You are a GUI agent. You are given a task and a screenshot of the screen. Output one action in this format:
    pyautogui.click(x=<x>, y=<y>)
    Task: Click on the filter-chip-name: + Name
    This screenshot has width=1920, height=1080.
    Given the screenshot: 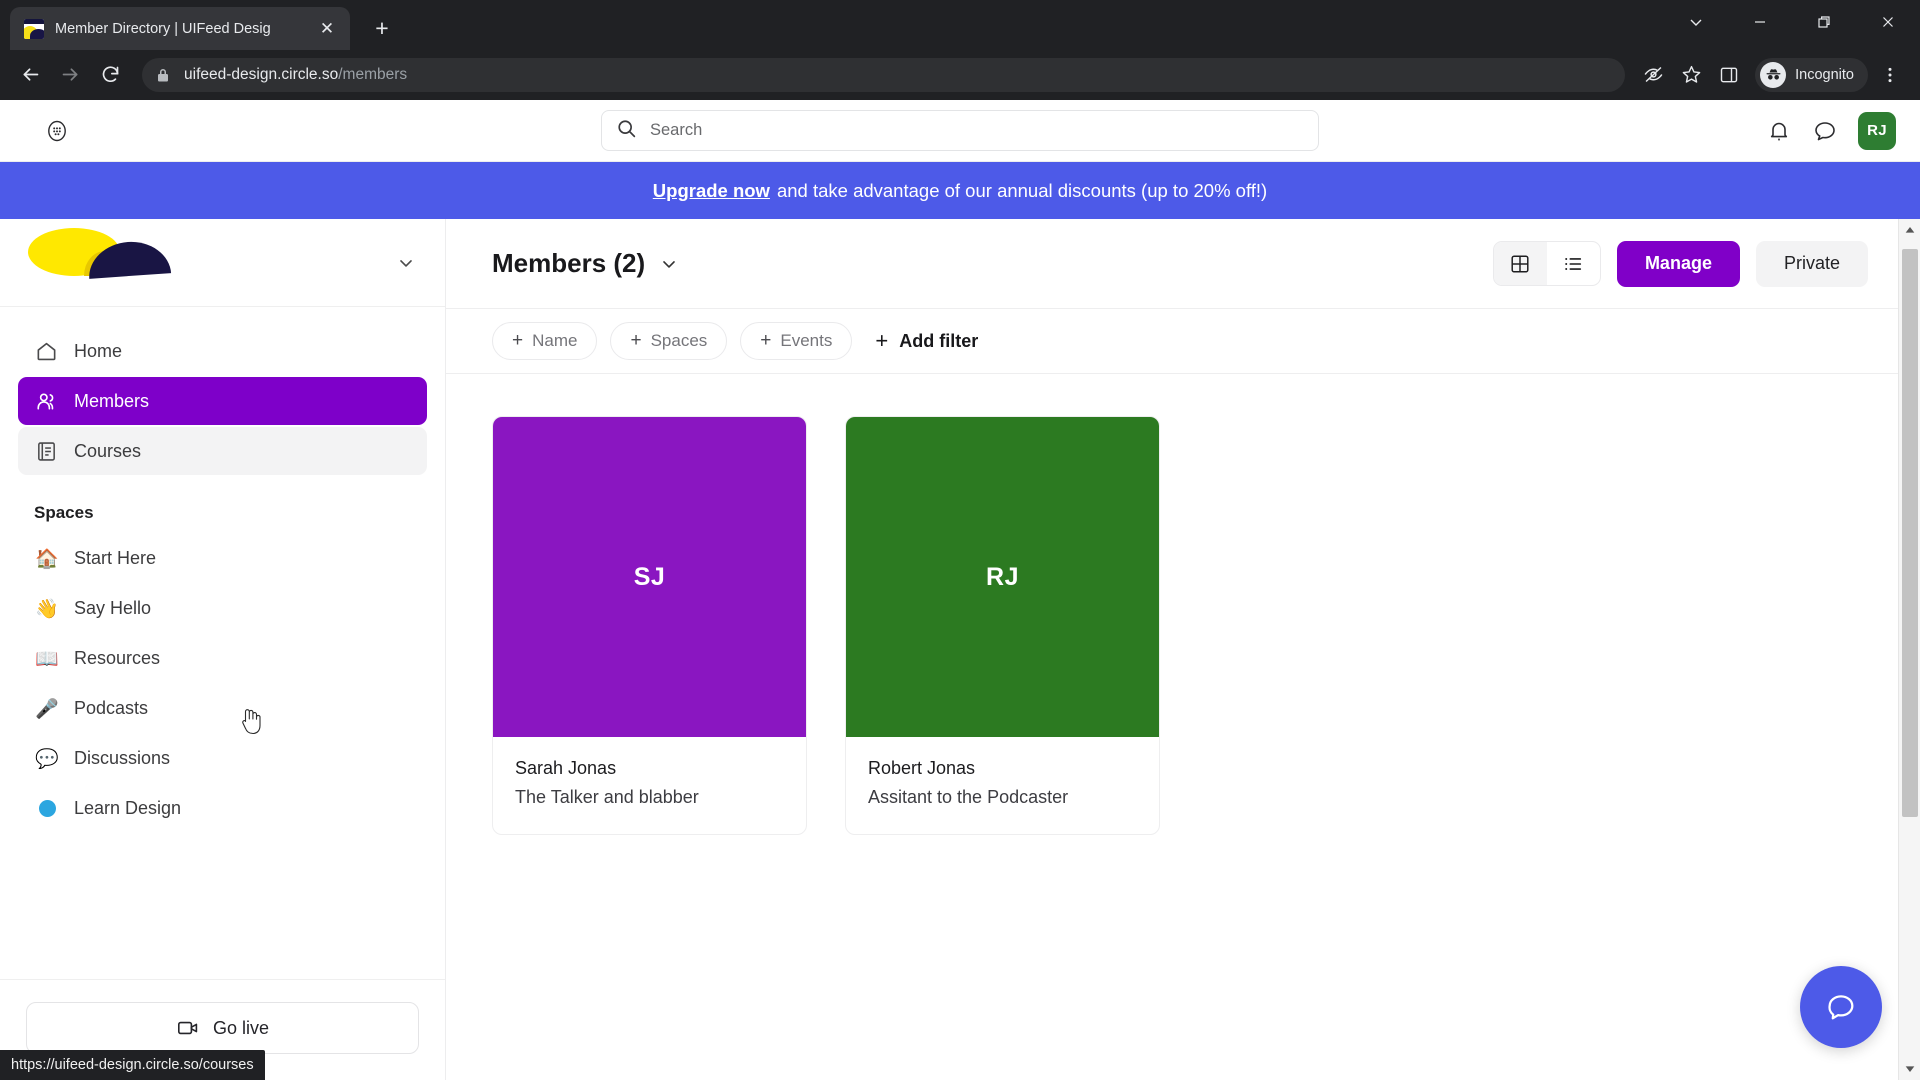 What is the action you would take?
    pyautogui.click(x=545, y=341)
    